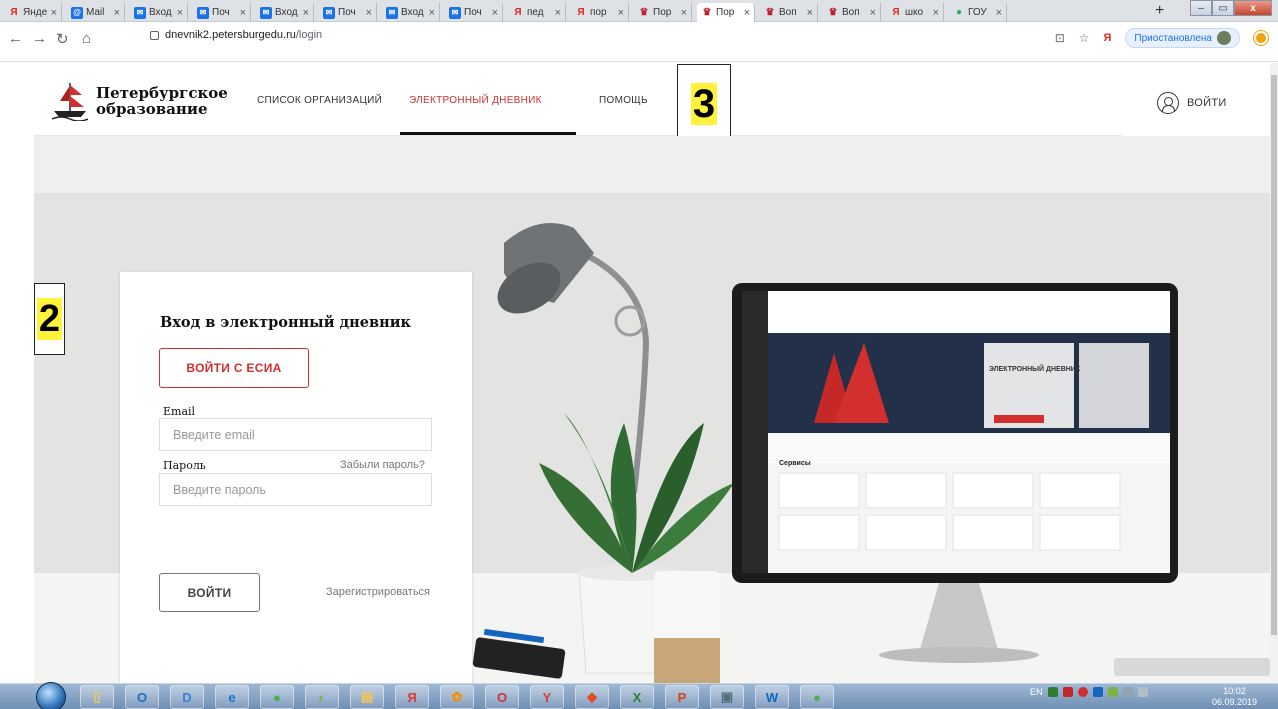 This screenshot has height=709, width=1278. Describe the element at coordinates (277, 697) in the screenshot. I see `chrome-icon: ●` at that location.